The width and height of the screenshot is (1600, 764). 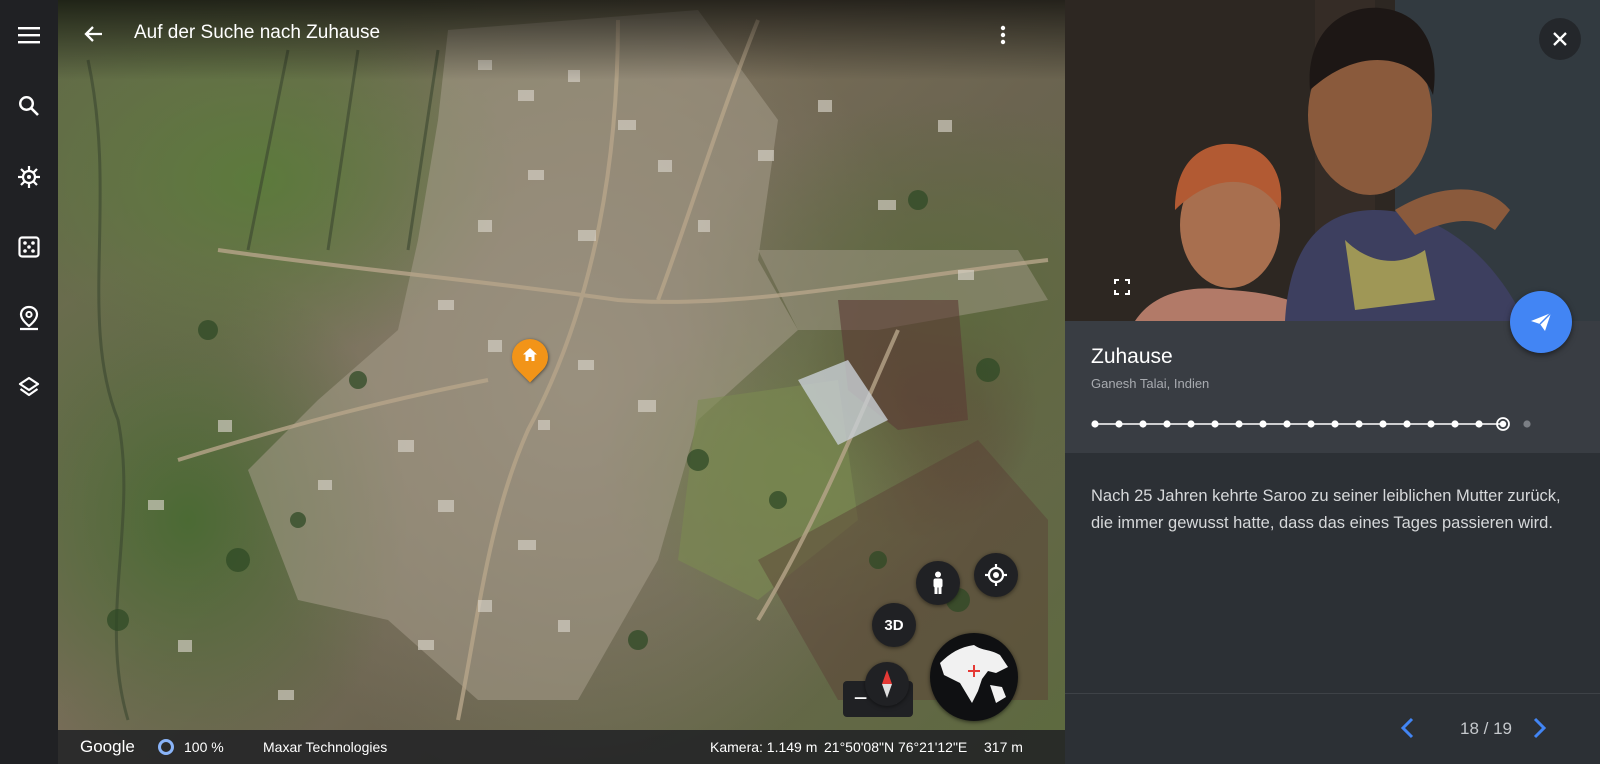 I want to click on search-button, so click(x=29, y=106).